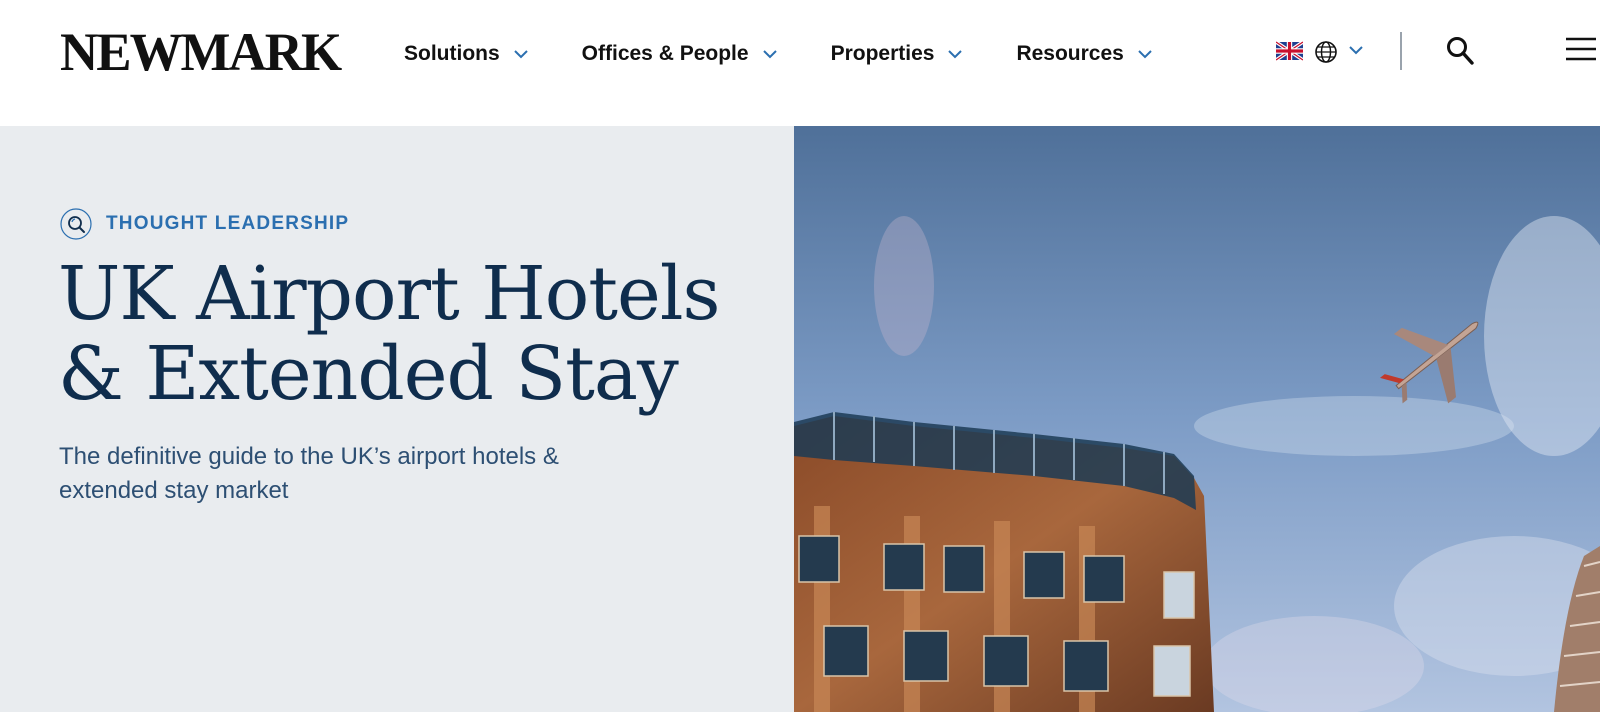 The height and width of the screenshot is (712, 1600). Describe the element at coordinates (1289, 51) in the screenshot. I see `uk-flag-icon` at that location.